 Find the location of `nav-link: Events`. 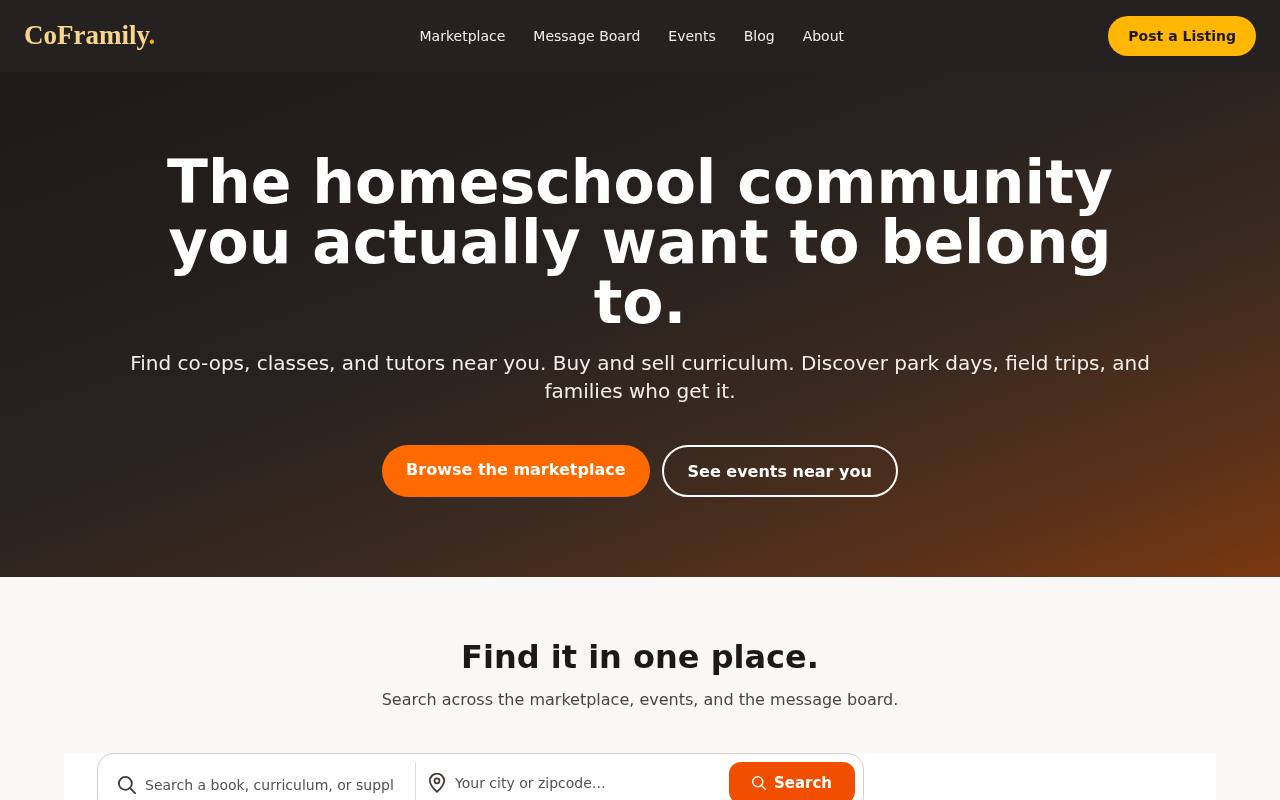

nav-link: Events is located at coordinates (692, 36).